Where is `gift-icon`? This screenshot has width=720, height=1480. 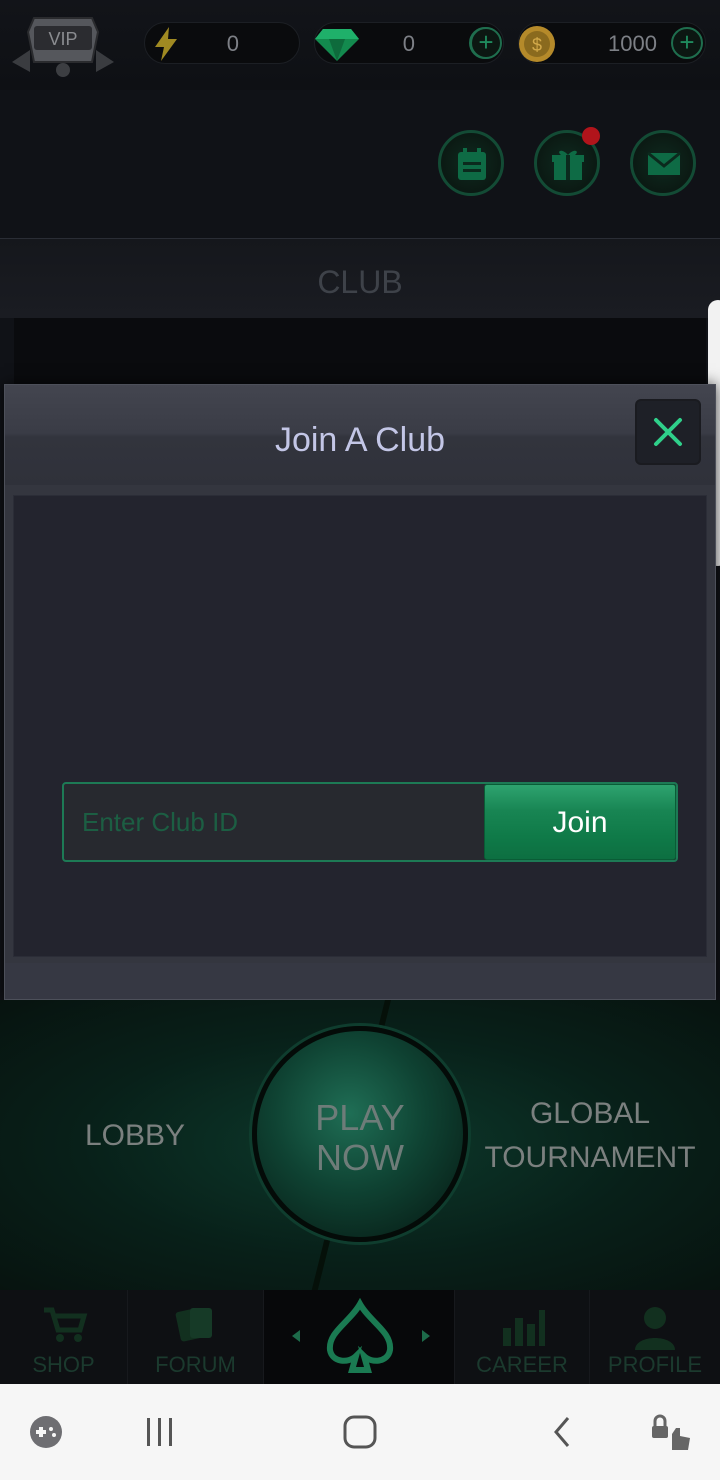 gift-icon is located at coordinates (568, 165).